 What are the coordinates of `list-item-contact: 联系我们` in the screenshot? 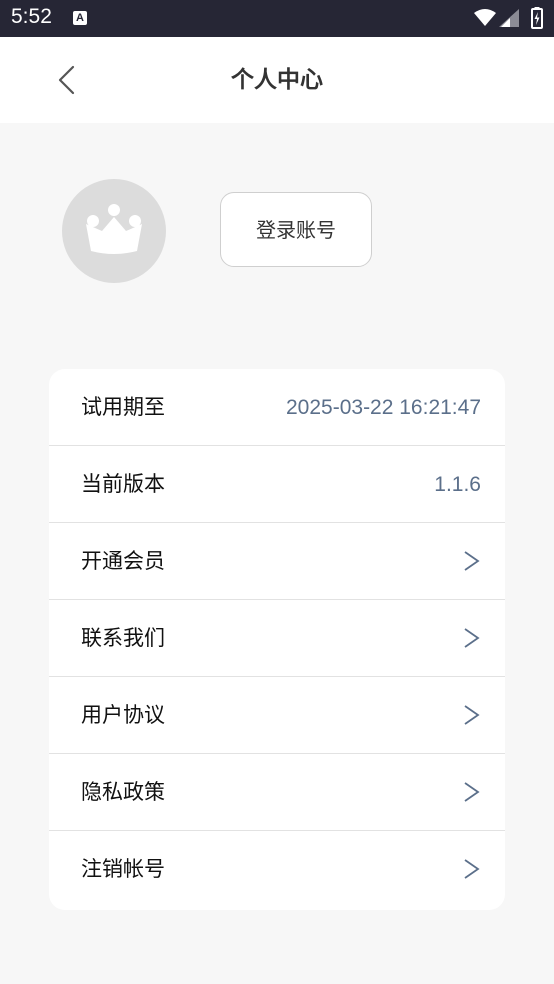 It's located at (277, 638).